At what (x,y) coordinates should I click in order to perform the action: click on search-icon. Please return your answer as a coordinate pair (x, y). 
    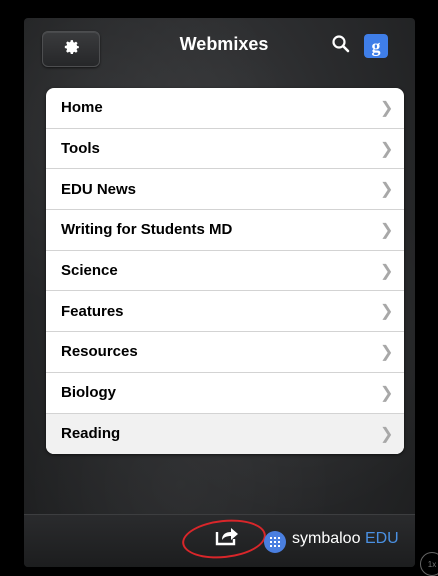
    Looking at the image, I should click on (341, 46).